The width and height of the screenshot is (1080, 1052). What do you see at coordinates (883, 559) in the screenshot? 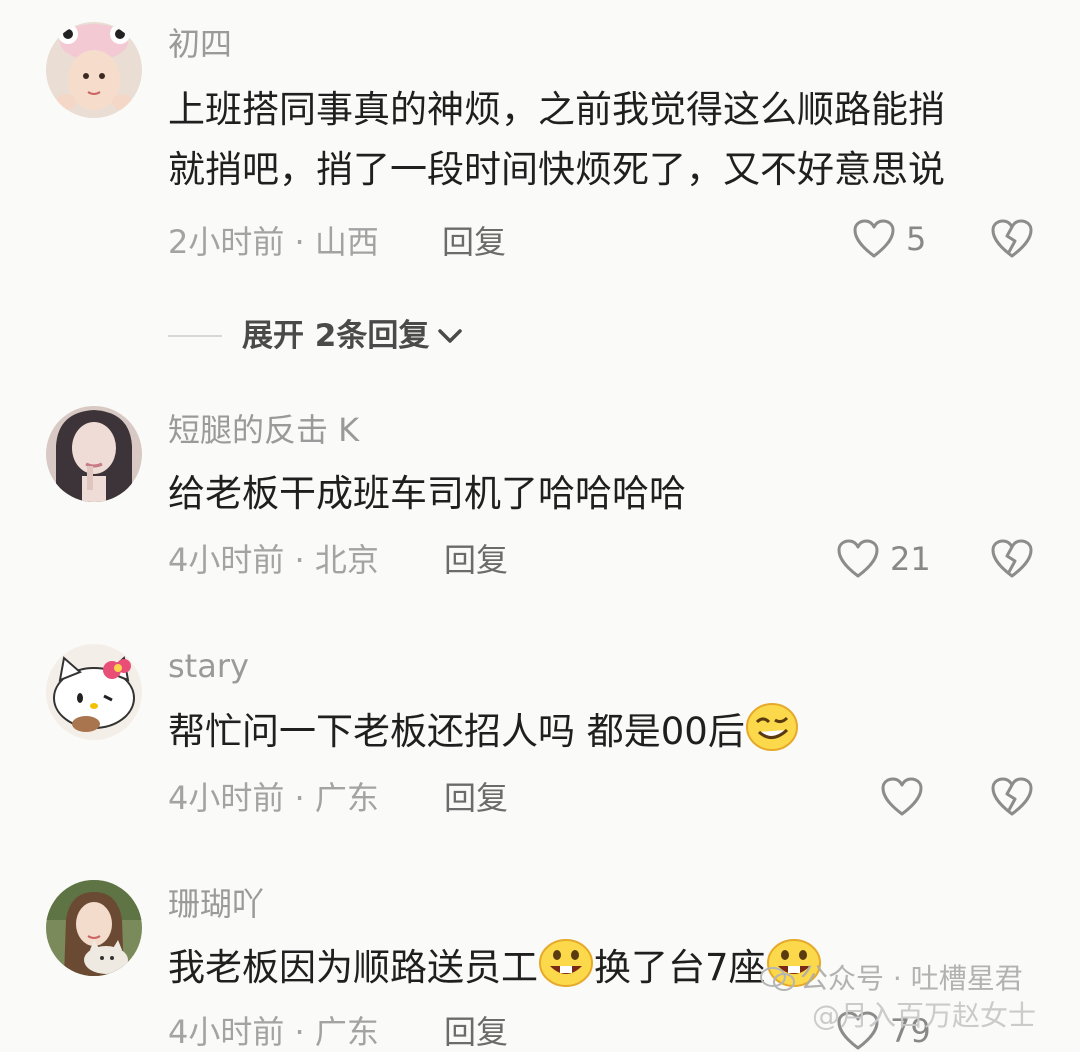
I see `like-button: 21` at bounding box center [883, 559].